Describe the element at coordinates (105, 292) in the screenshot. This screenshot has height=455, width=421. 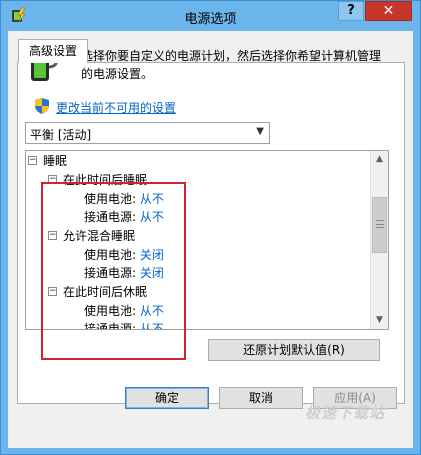
I see `tree-item-label: 在此时间后休眠` at that location.